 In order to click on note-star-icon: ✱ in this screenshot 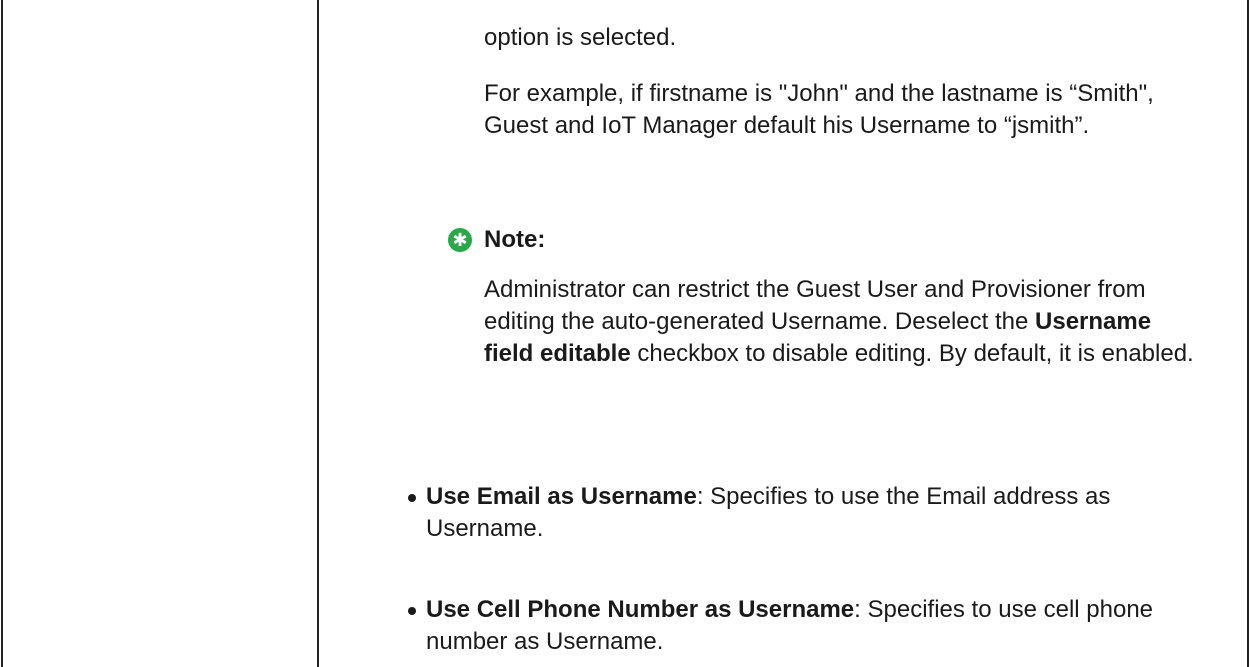, I will do `click(460, 240)`.